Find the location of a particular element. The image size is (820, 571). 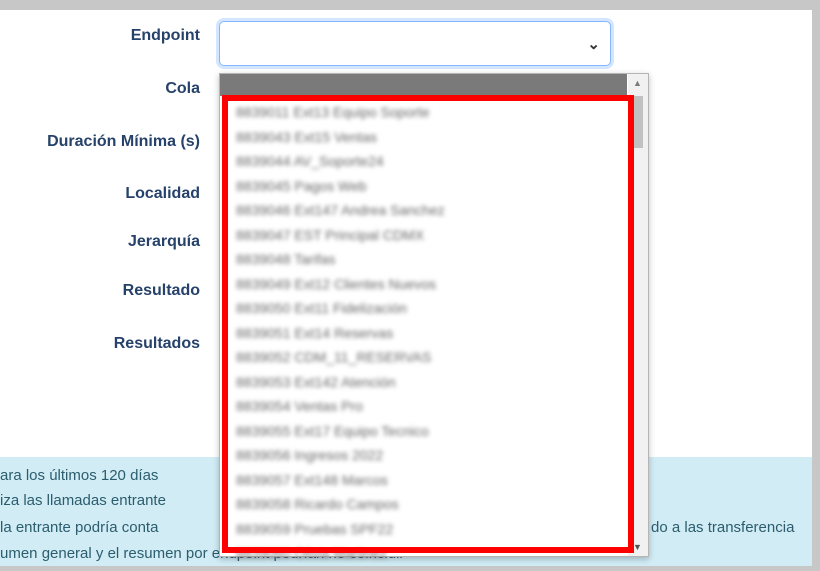

scrollbar-thumb is located at coordinates (637, 122).